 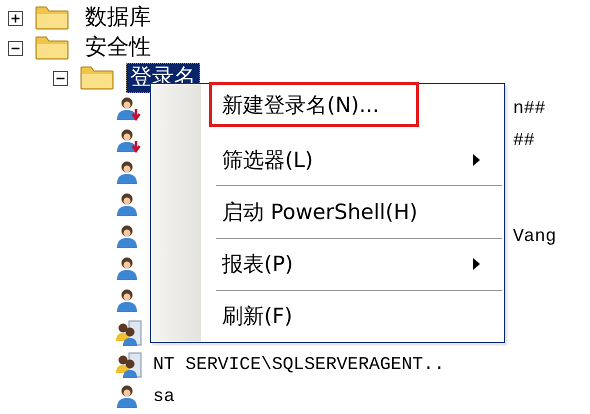 I want to click on login-name: Vang, so click(x=534, y=237).